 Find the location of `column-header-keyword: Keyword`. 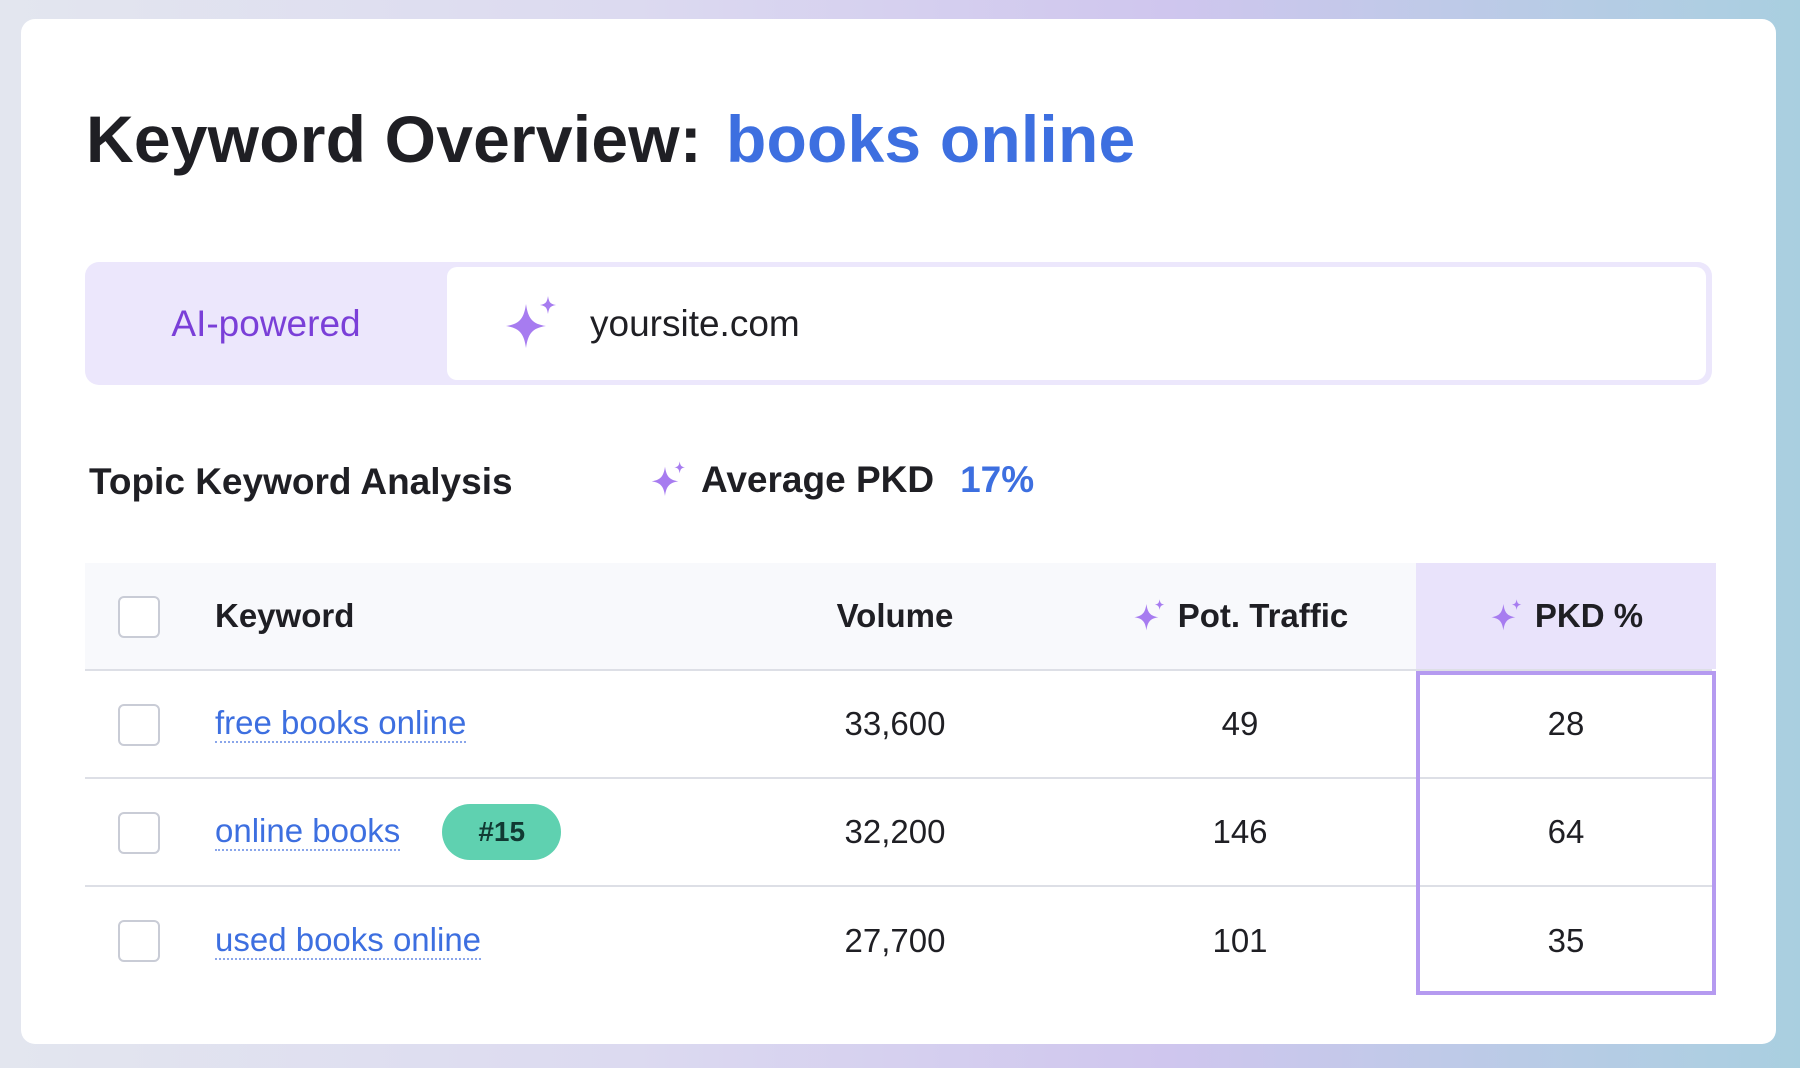

column-header-keyword: Keyword is located at coordinates (284, 616).